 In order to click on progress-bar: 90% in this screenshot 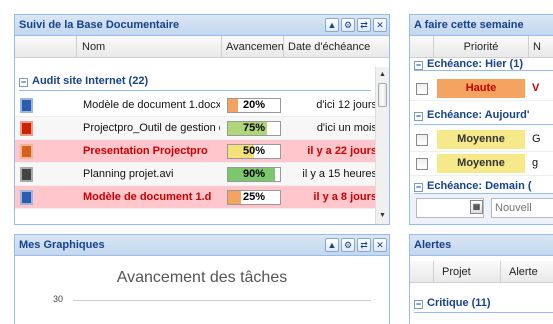, I will do `click(254, 174)`.